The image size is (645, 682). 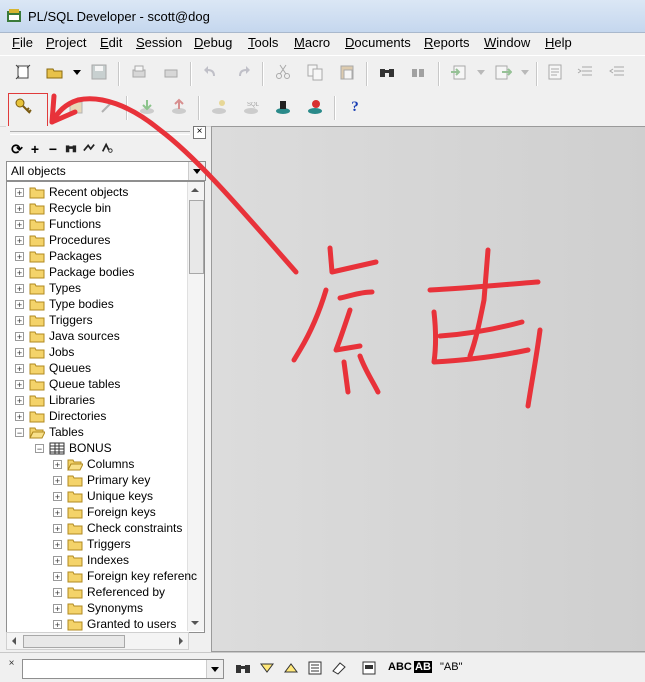 What do you see at coordinates (71, 192) in the screenshot?
I see `tree-item: + Recent objects` at bounding box center [71, 192].